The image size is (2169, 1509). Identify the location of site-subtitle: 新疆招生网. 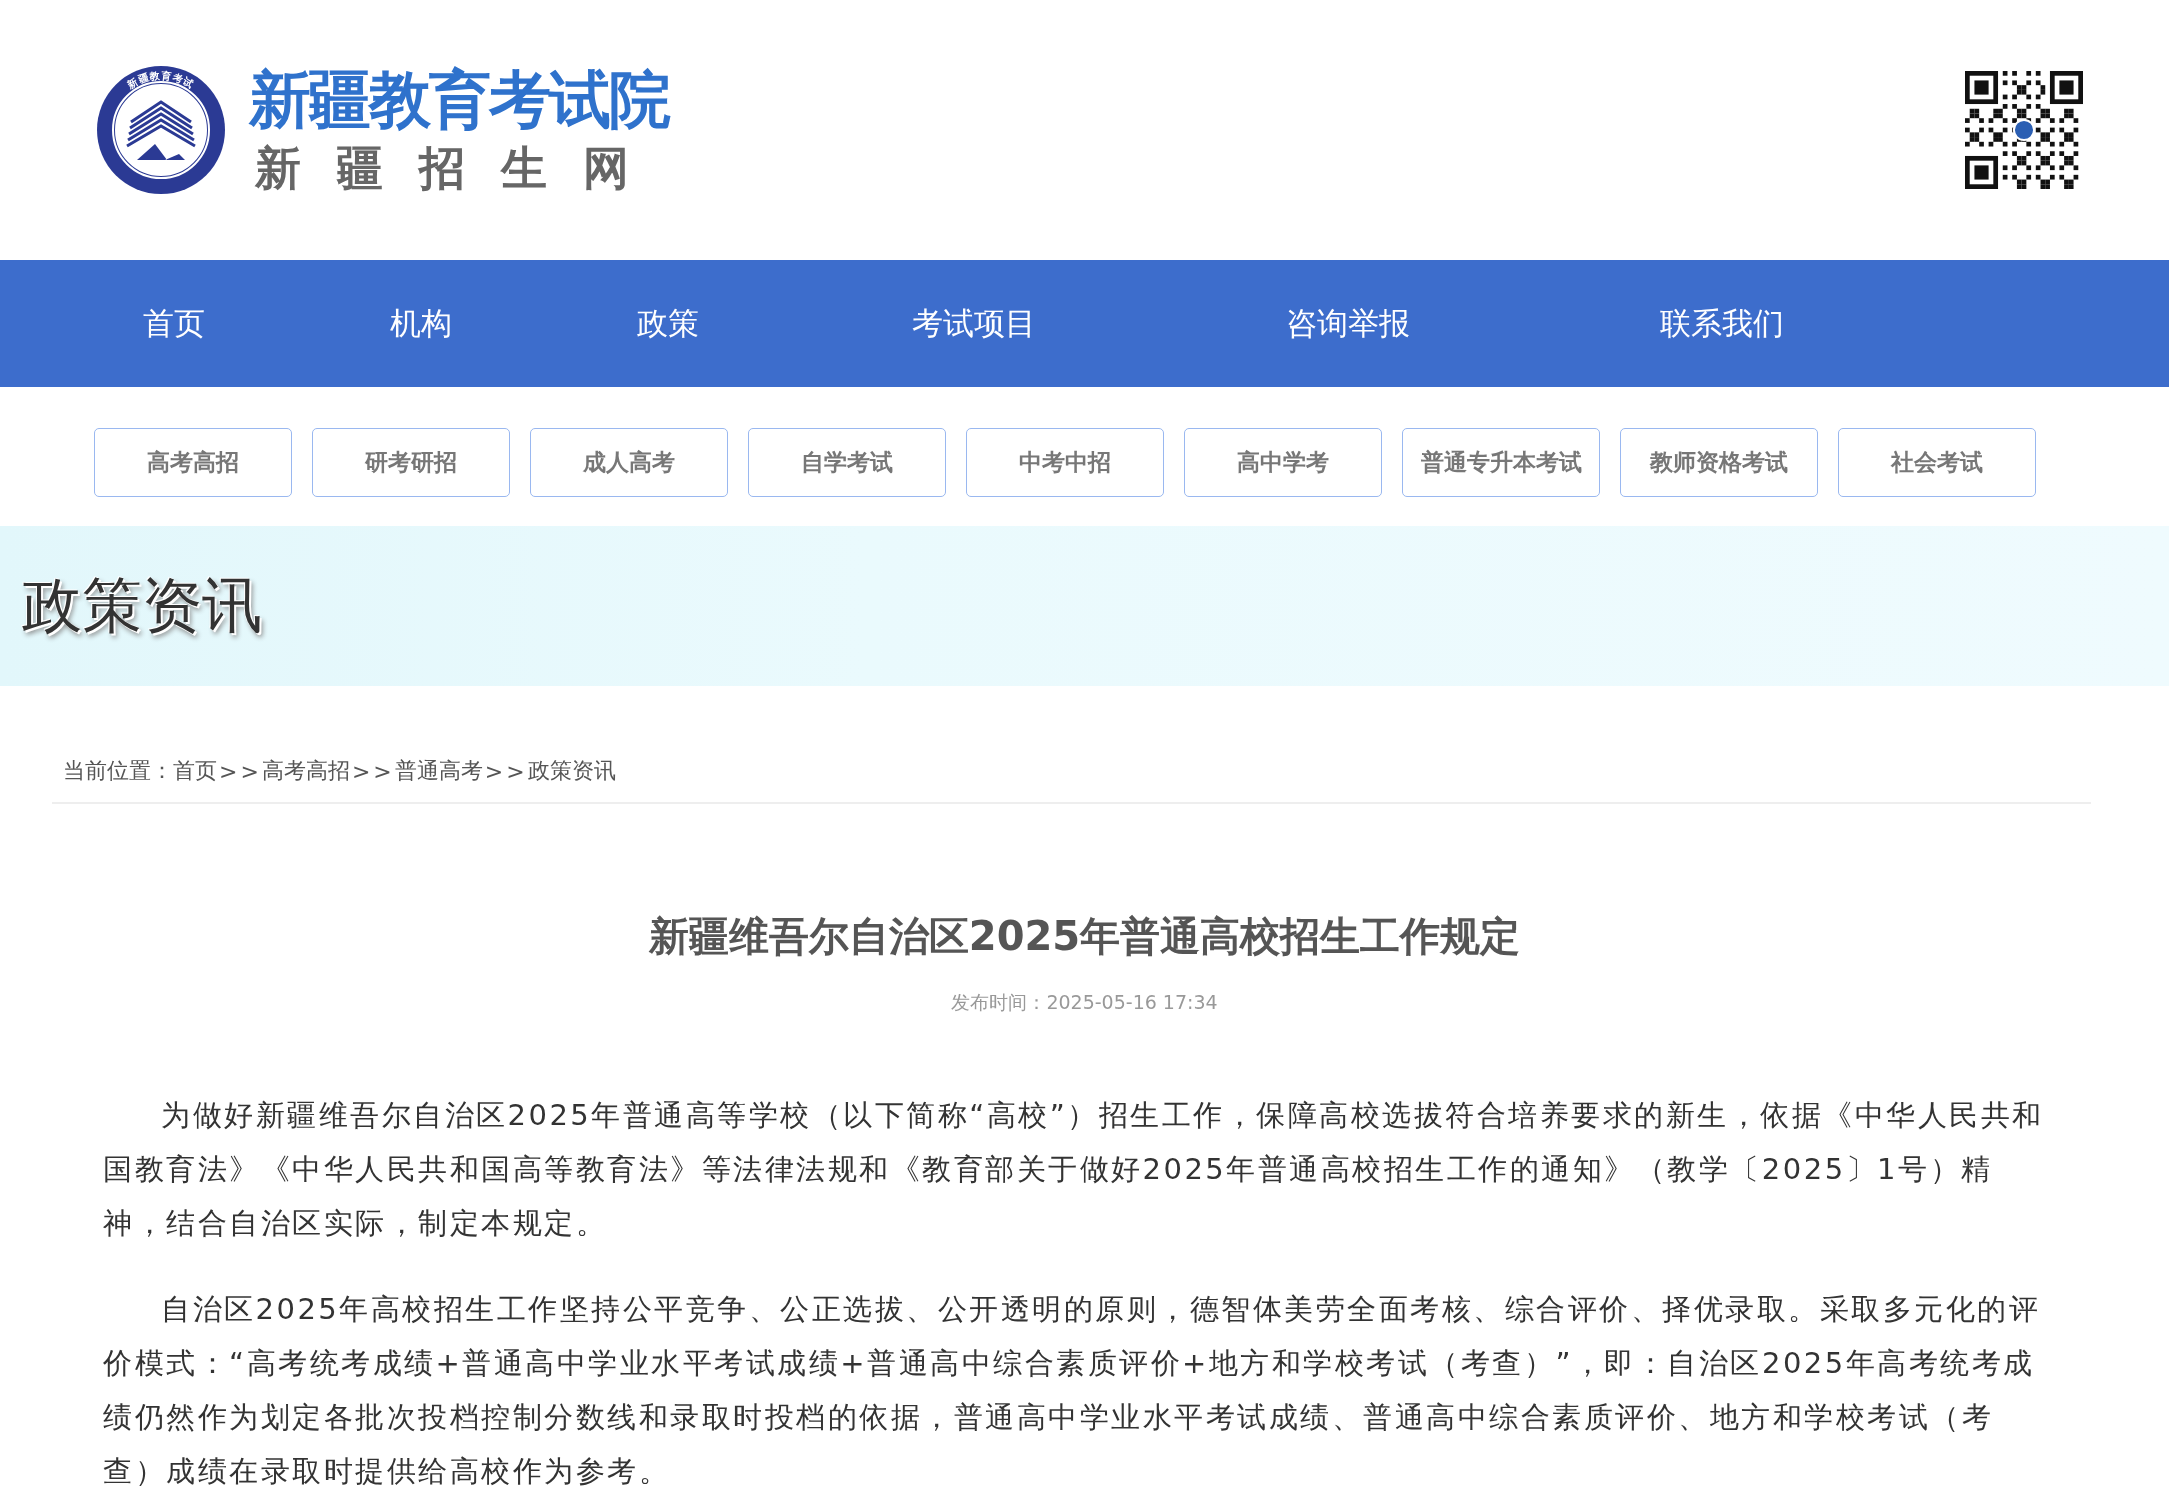
(460, 168).